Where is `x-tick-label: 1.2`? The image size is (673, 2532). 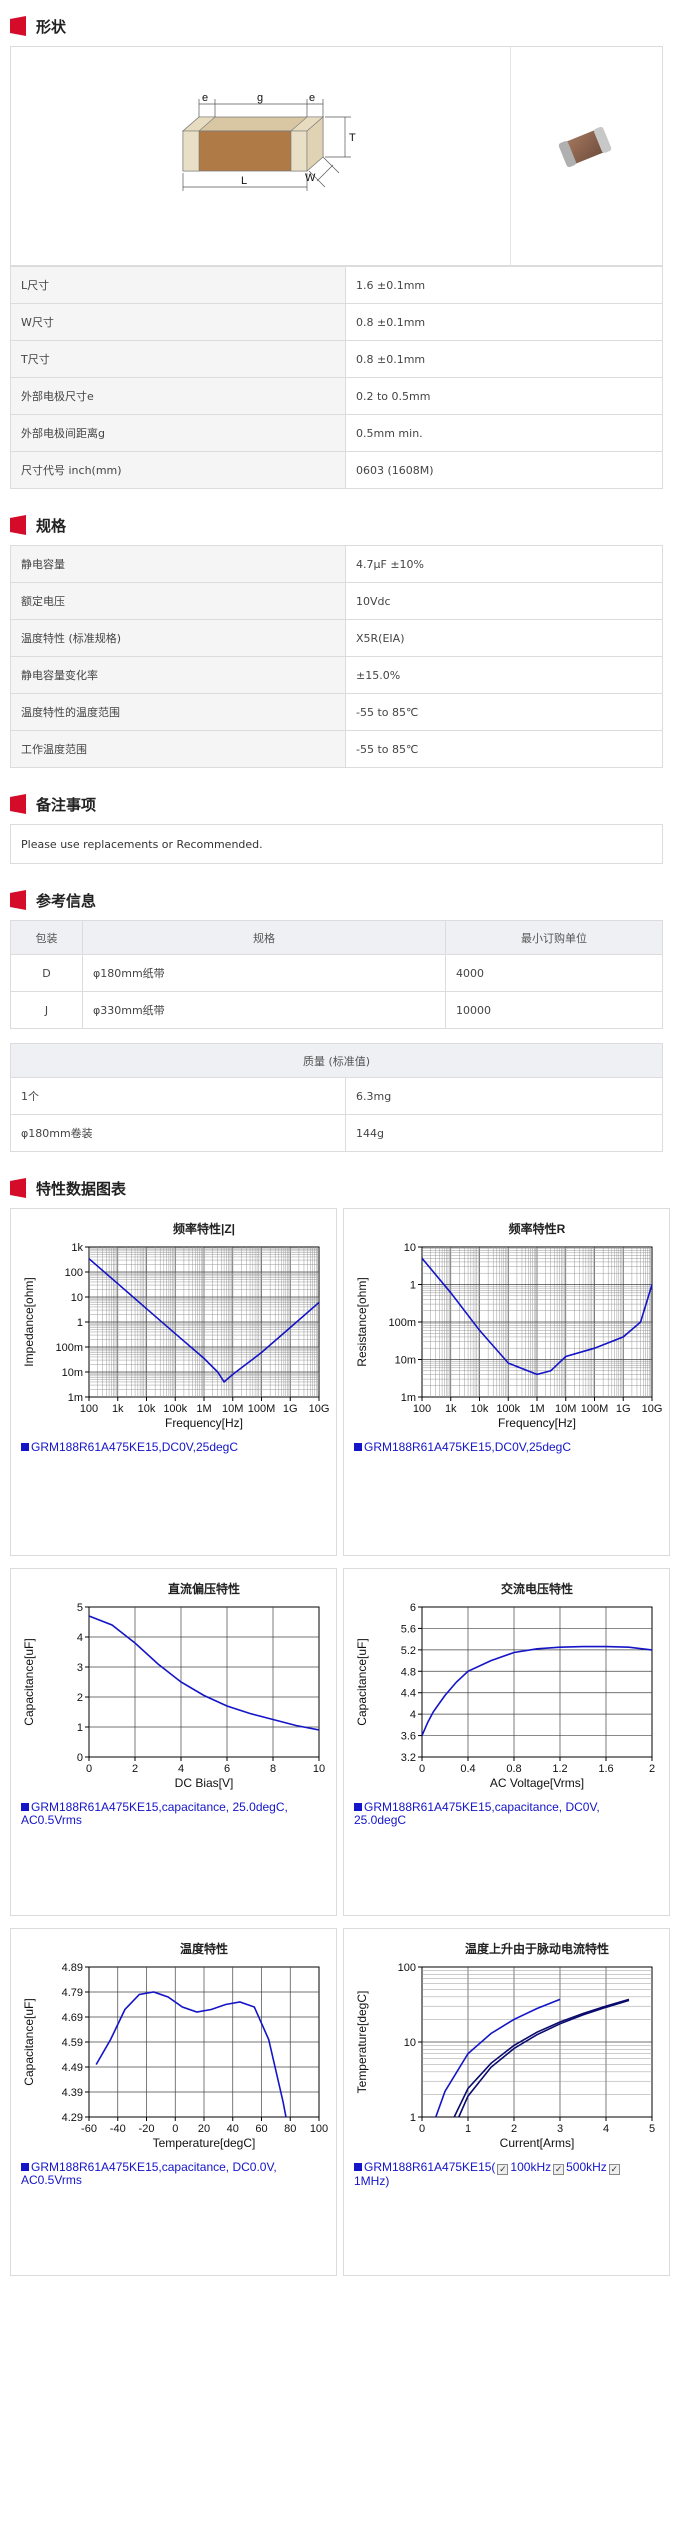
x-tick-label: 1.2 is located at coordinates (559, 1769).